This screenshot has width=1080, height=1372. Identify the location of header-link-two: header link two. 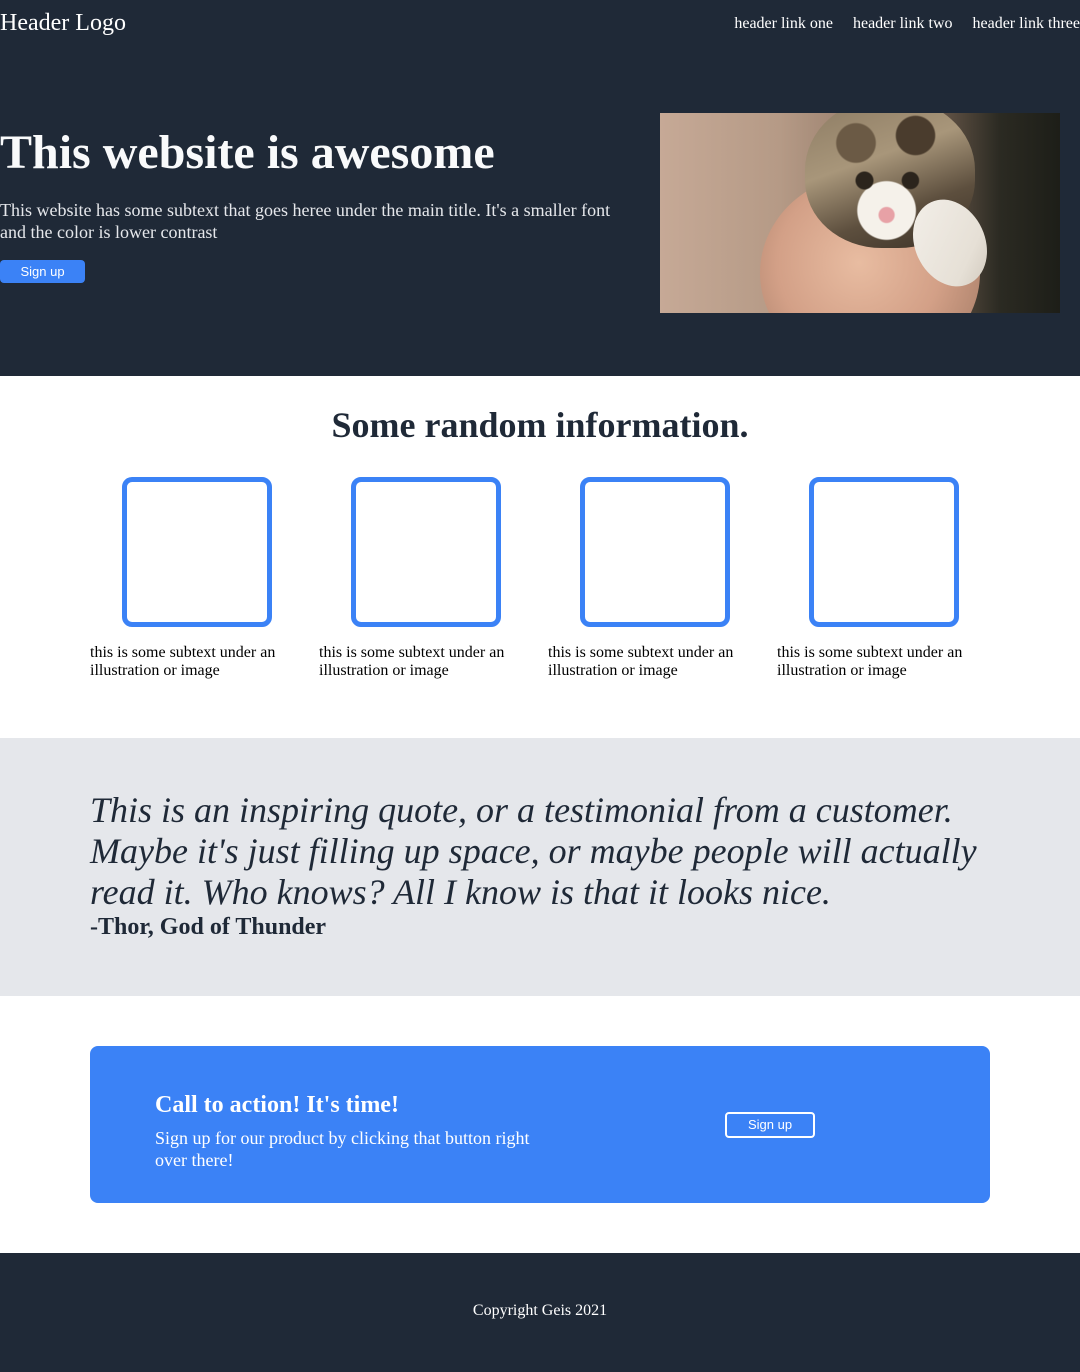
(903, 24).